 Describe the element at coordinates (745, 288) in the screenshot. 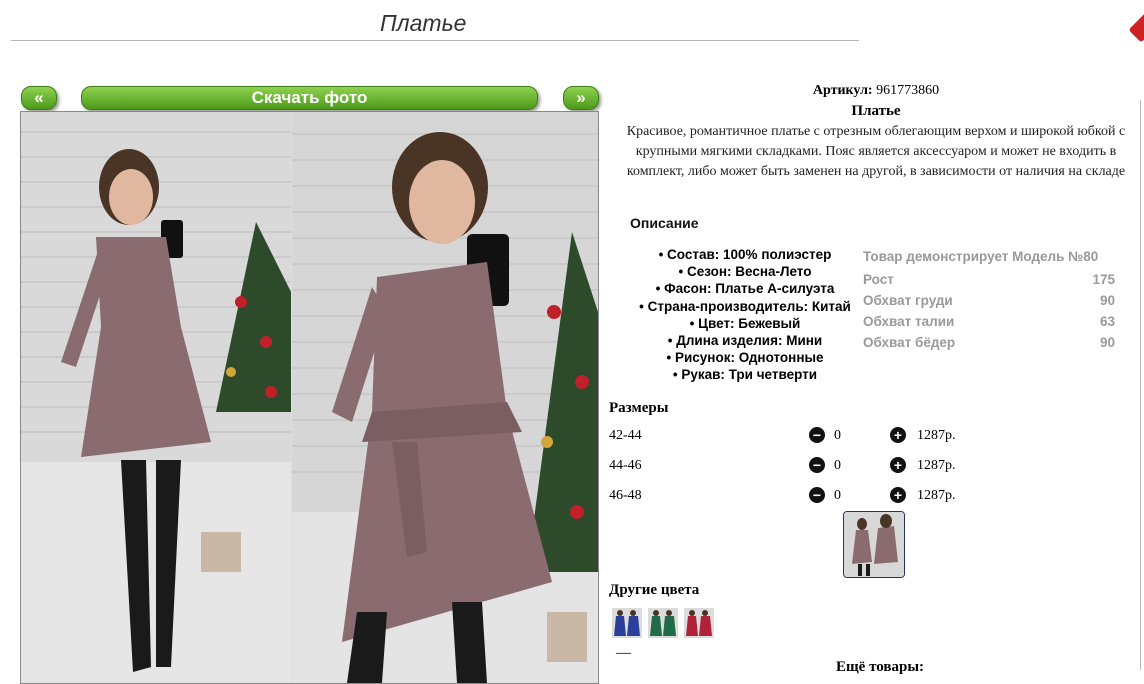

I see `spec-item: Фасон: Платье А-силуэта` at that location.